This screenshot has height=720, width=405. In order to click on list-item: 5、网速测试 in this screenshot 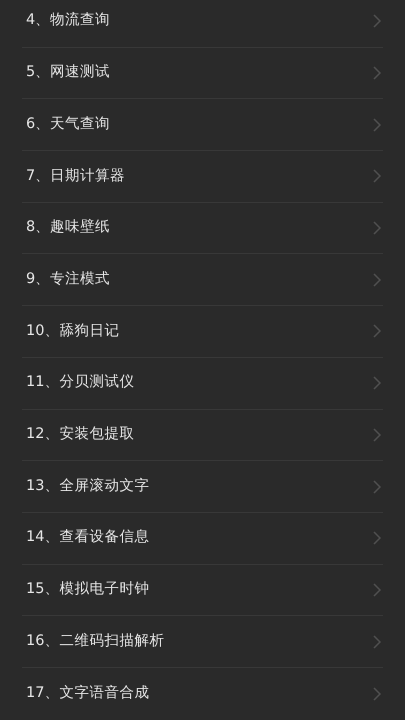, I will do `click(202, 74)`.